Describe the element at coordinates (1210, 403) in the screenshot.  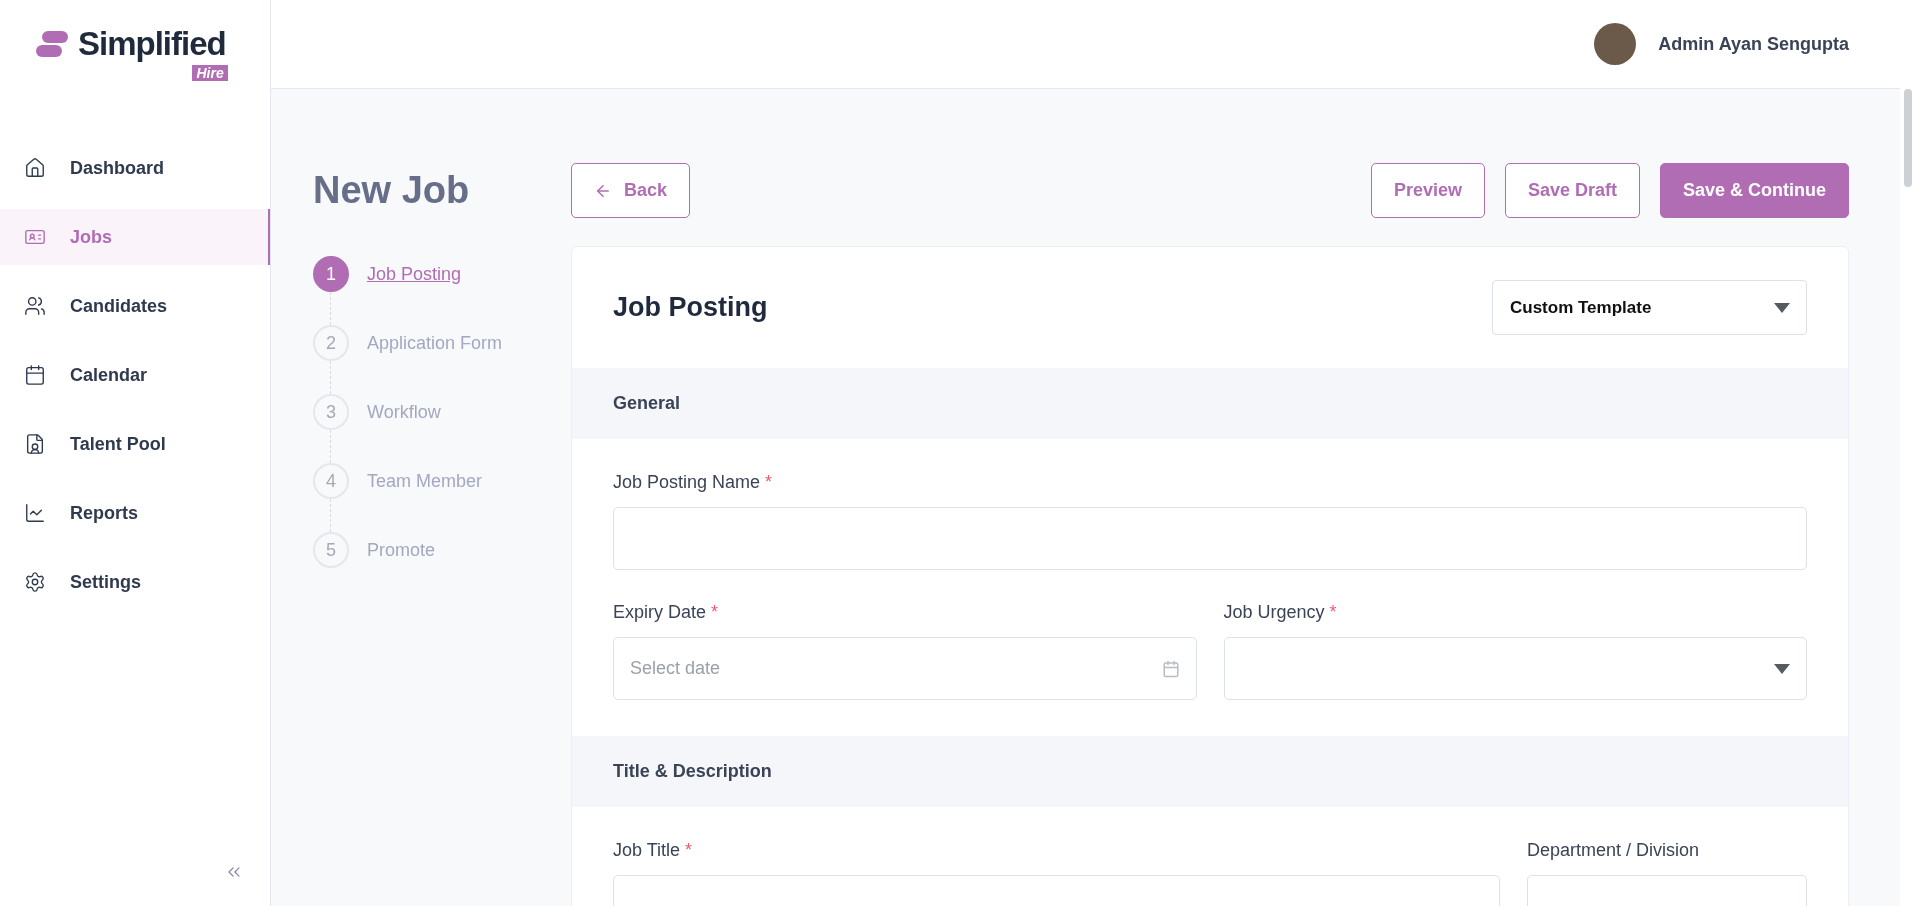
I see `section-header: General` at that location.